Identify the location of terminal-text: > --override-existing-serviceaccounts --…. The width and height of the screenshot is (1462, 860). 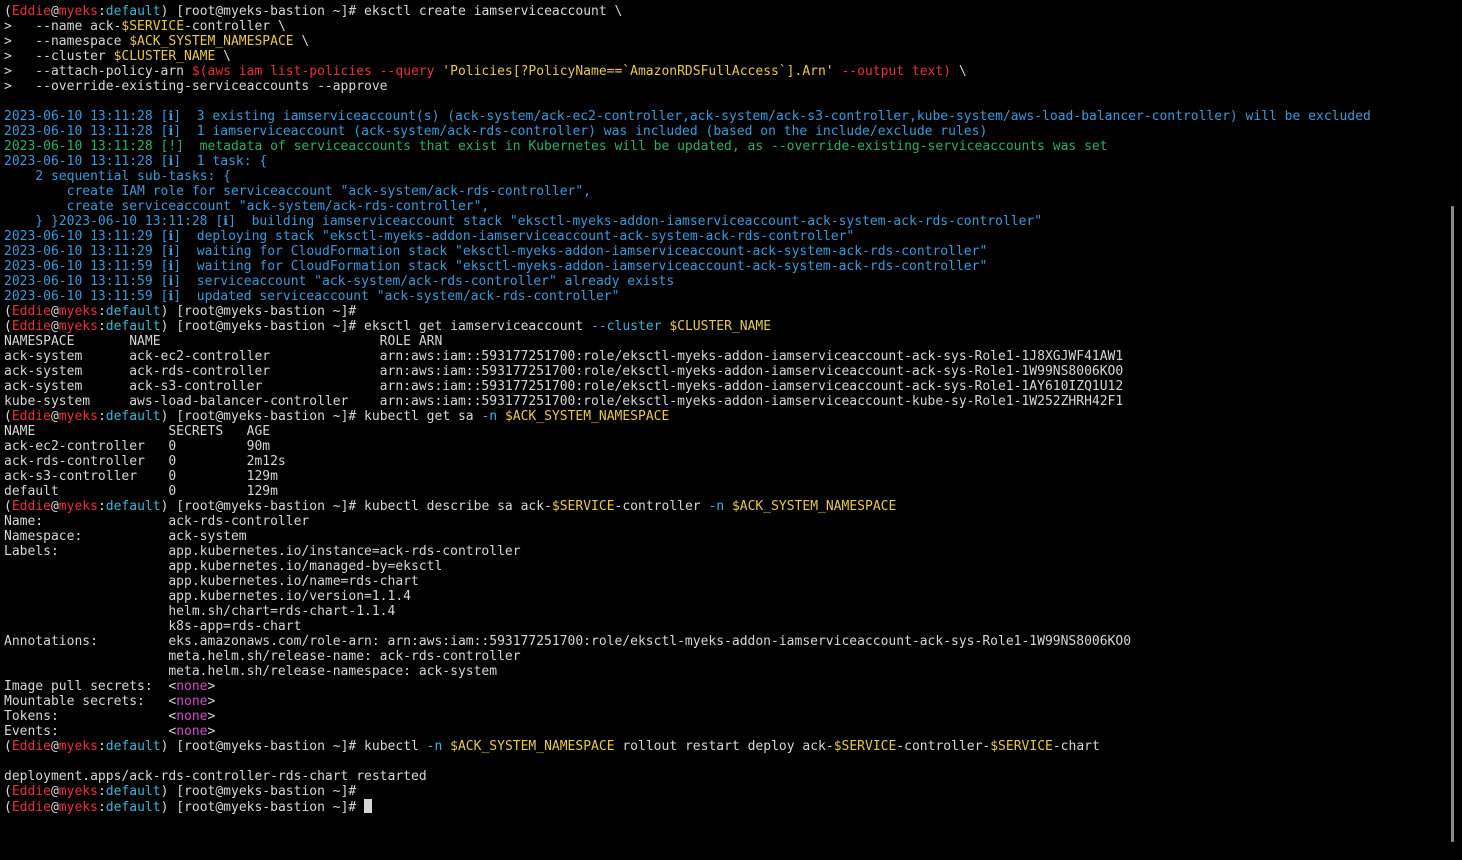
(196, 86).